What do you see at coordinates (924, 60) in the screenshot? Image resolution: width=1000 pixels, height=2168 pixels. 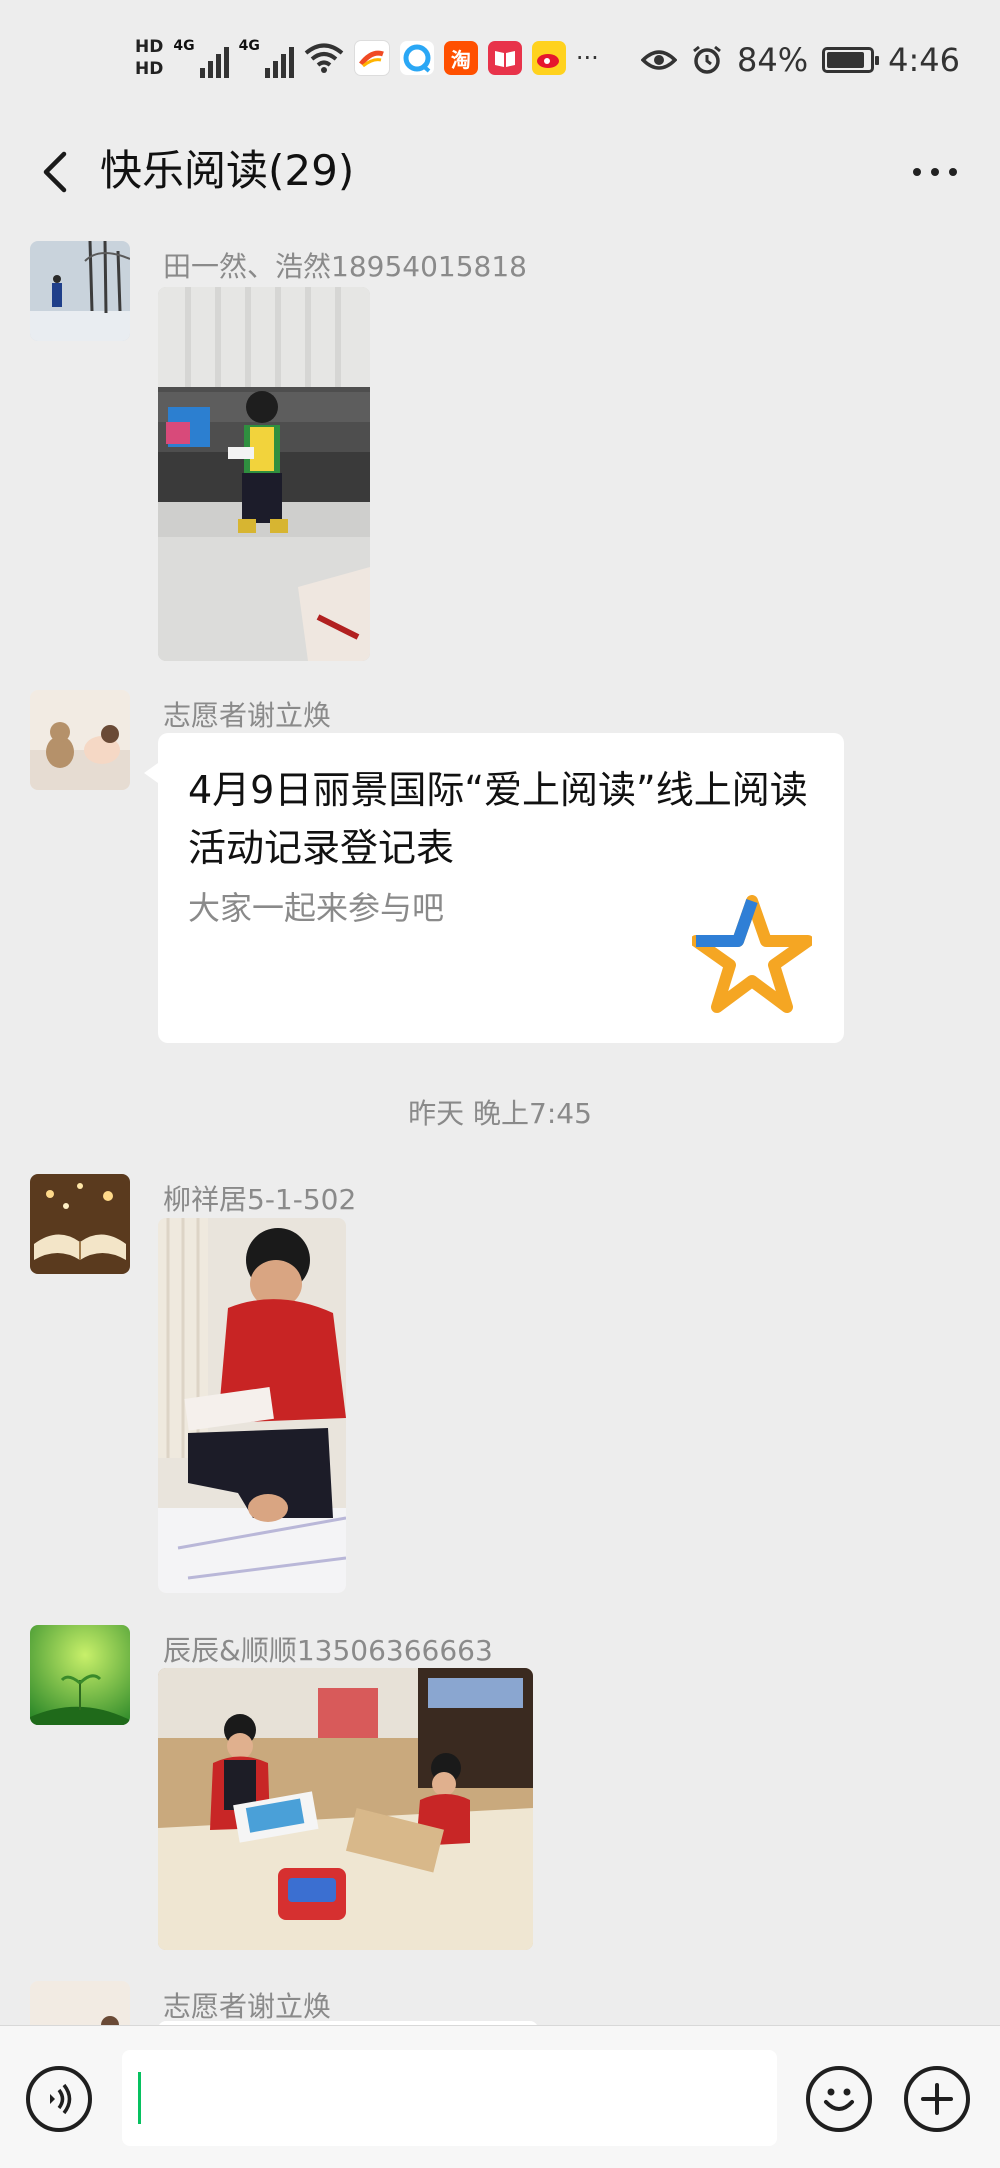 I see `clock-time: 4:46` at bounding box center [924, 60].